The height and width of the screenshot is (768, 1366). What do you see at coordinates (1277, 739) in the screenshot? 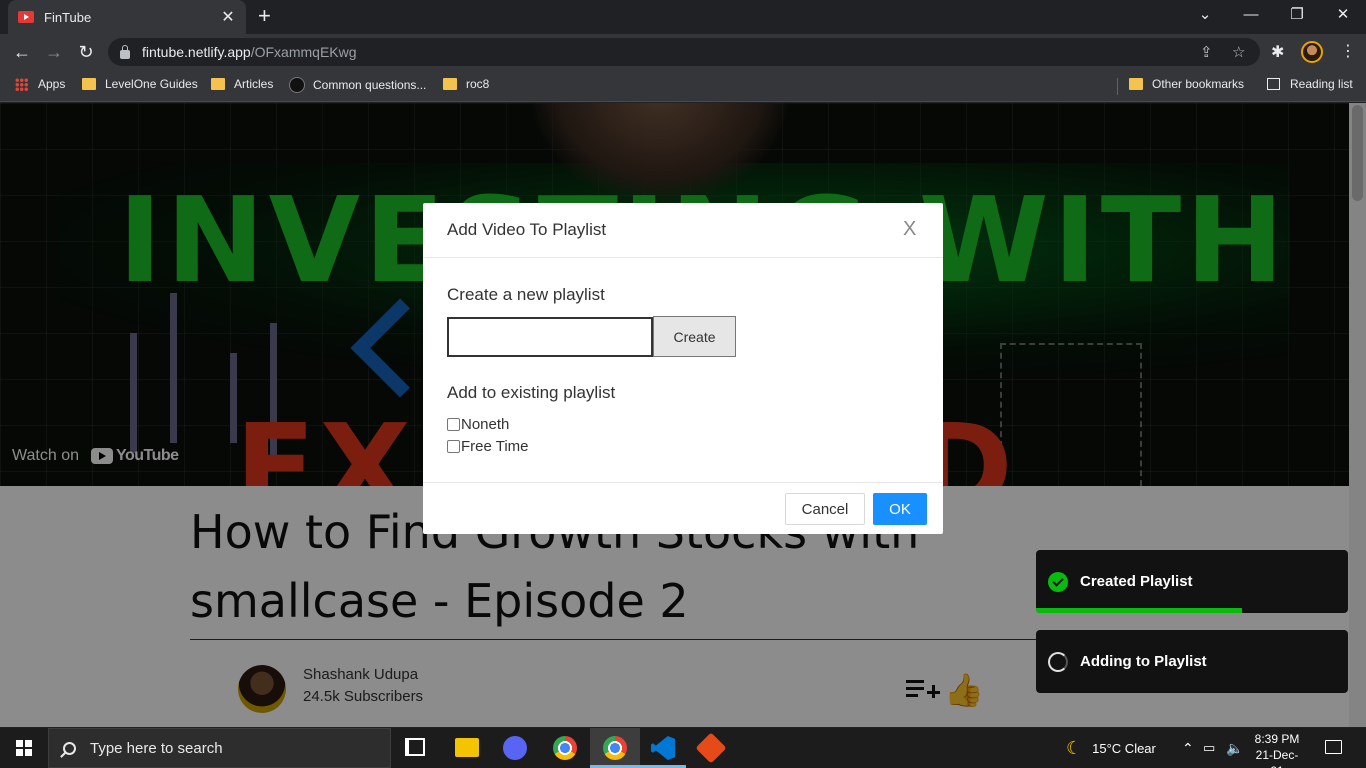
I see `clock-time: 8:39 PM` at bounding box center [1277, 739].